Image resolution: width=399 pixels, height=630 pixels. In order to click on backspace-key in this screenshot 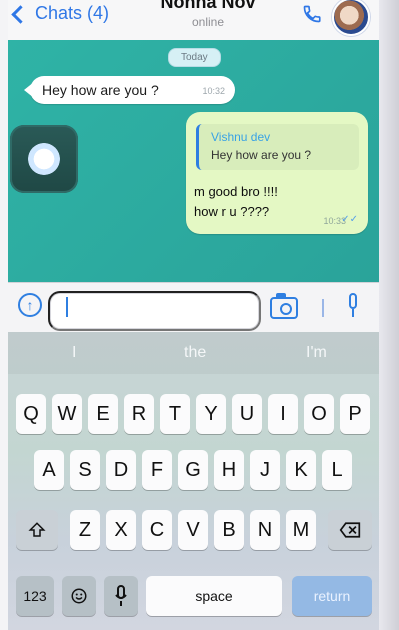, I will do `click(350, 530)`.